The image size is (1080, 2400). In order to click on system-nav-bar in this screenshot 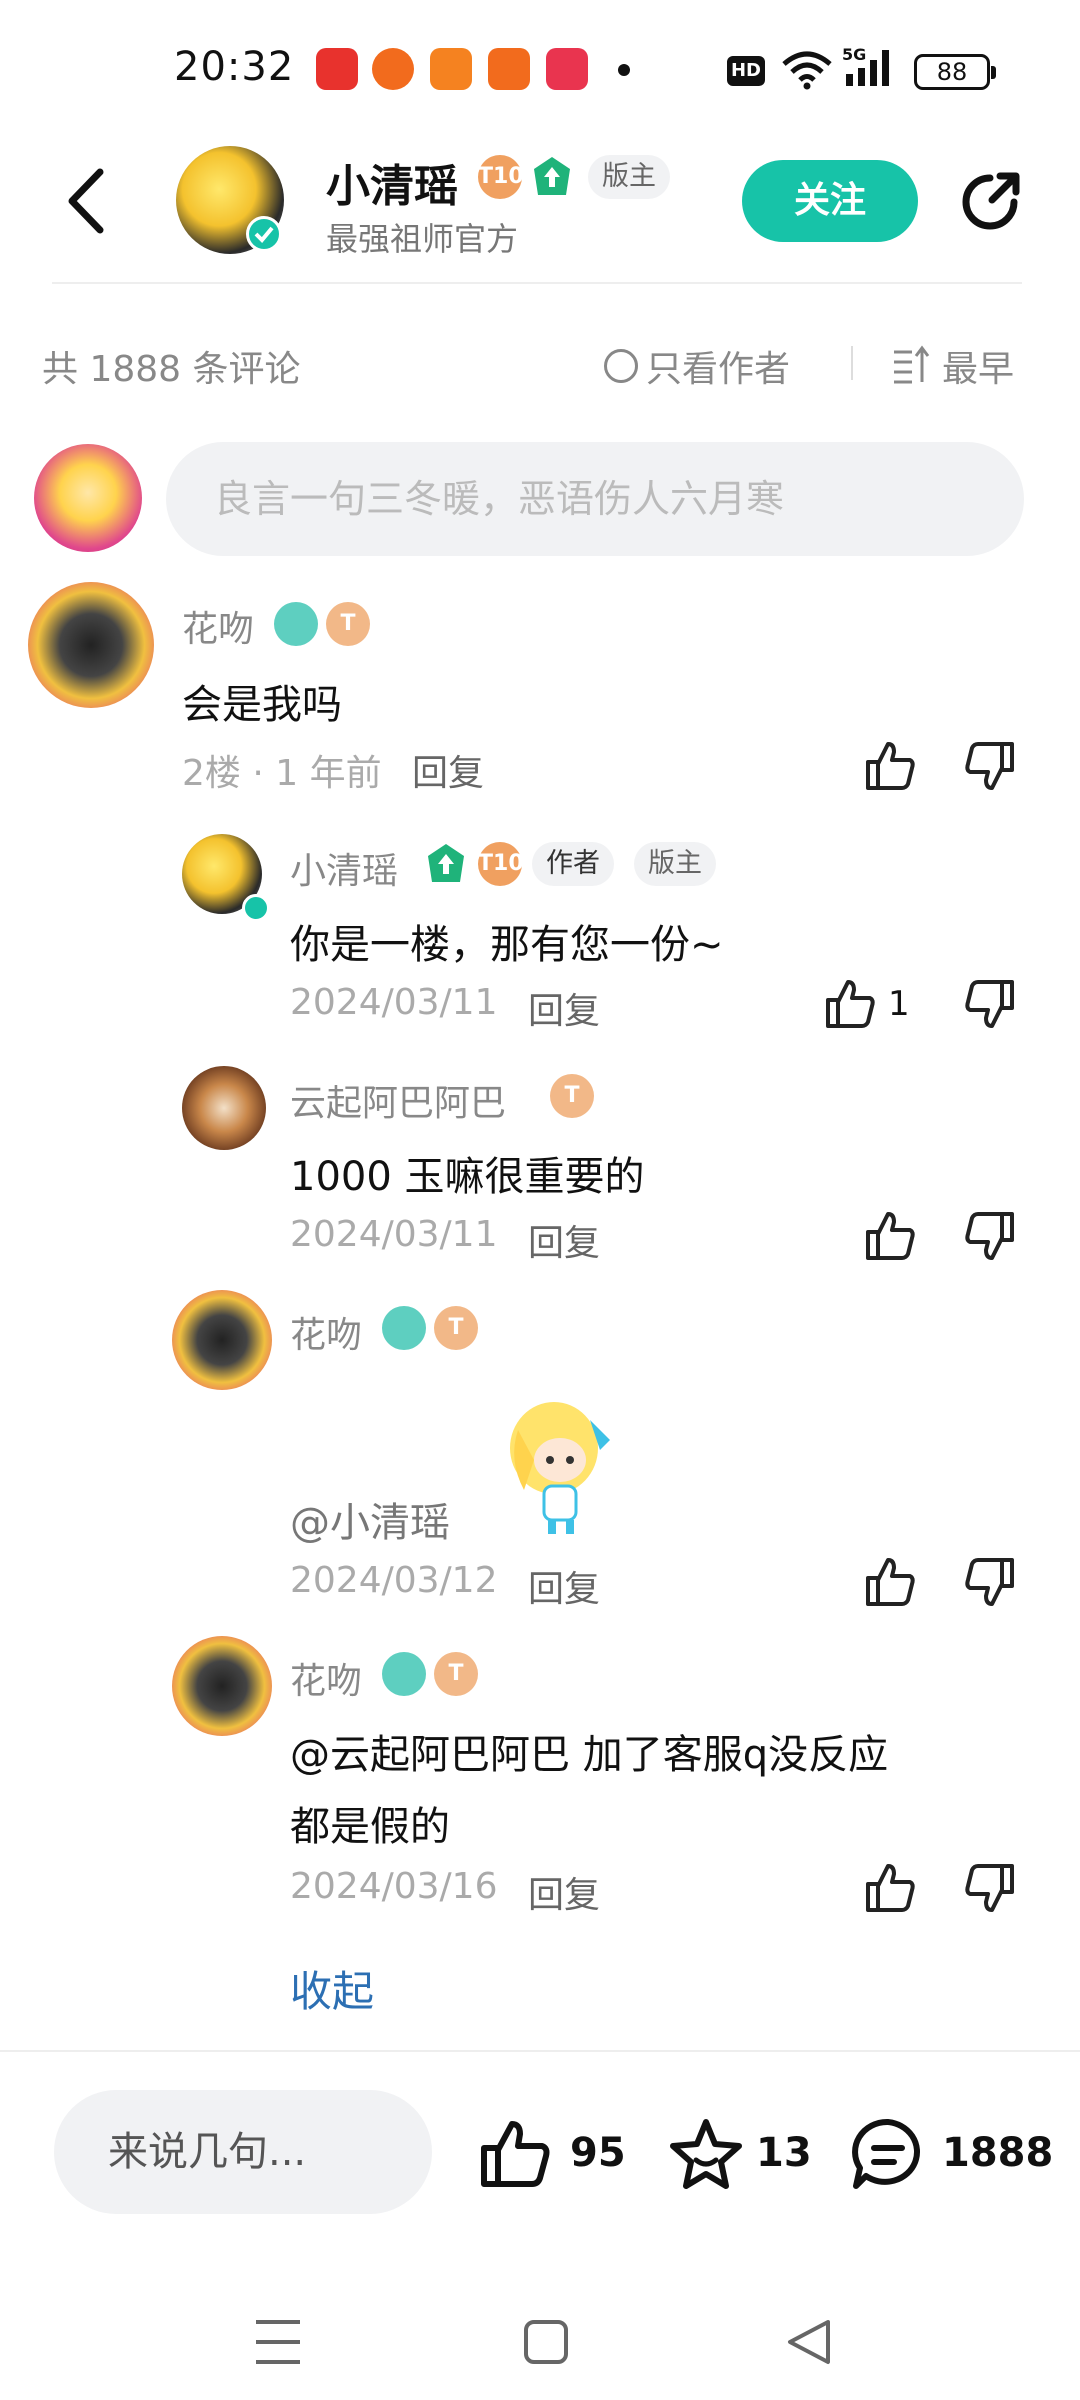, I will do `click(543, 2342)`.